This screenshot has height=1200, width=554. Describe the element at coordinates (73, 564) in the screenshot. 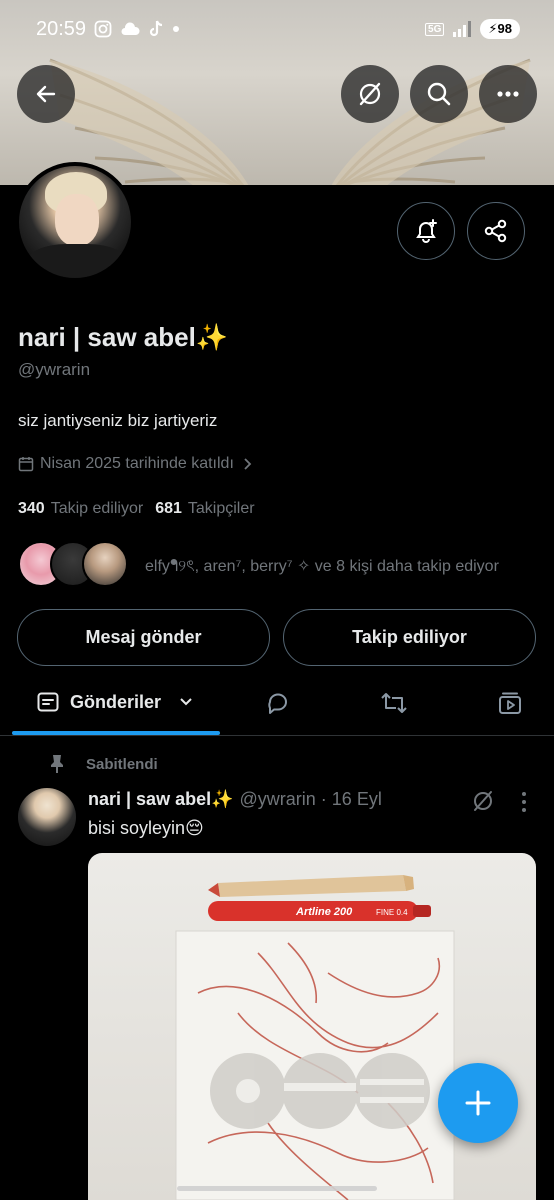

I see `mutual-followers-avatars` at that location.